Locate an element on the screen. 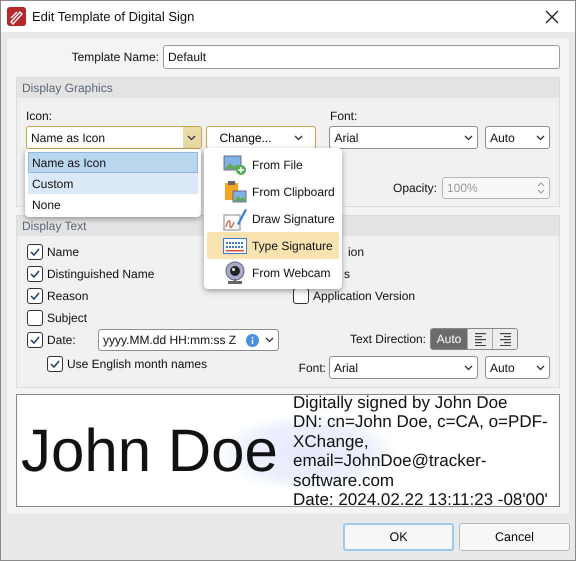  menu-item: From File is located at coordinates (273, 164).